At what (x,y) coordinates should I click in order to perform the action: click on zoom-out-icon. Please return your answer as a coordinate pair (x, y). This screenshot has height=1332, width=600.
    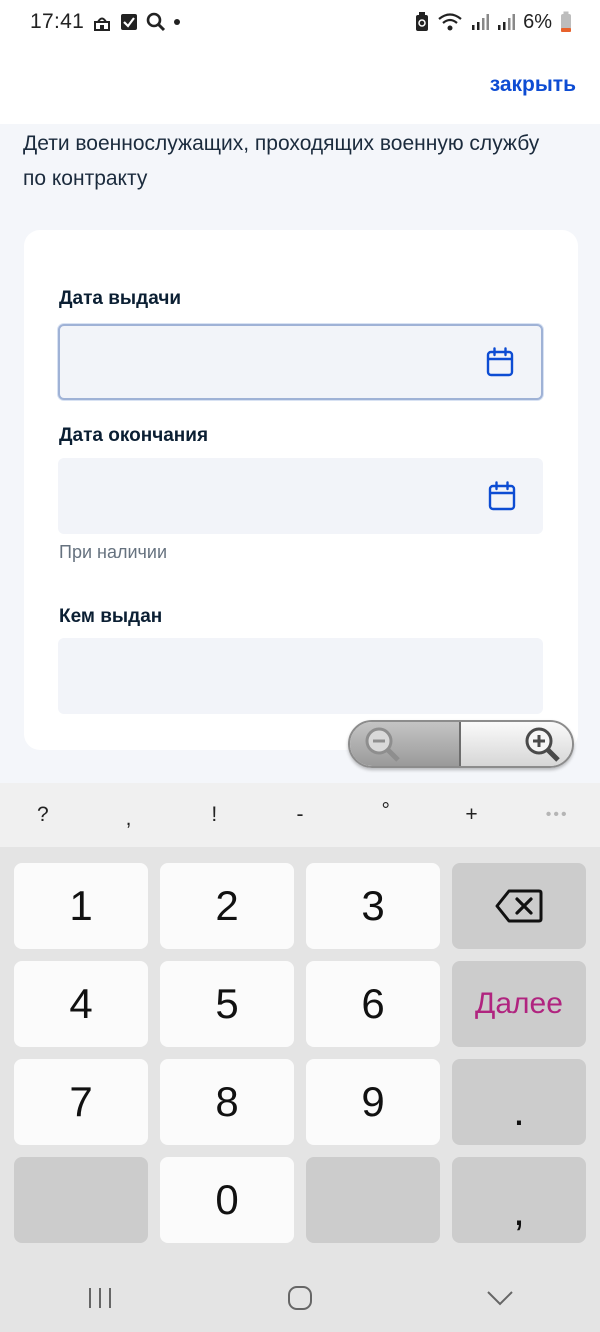
    Looking at the image, I should click on (382, 744).